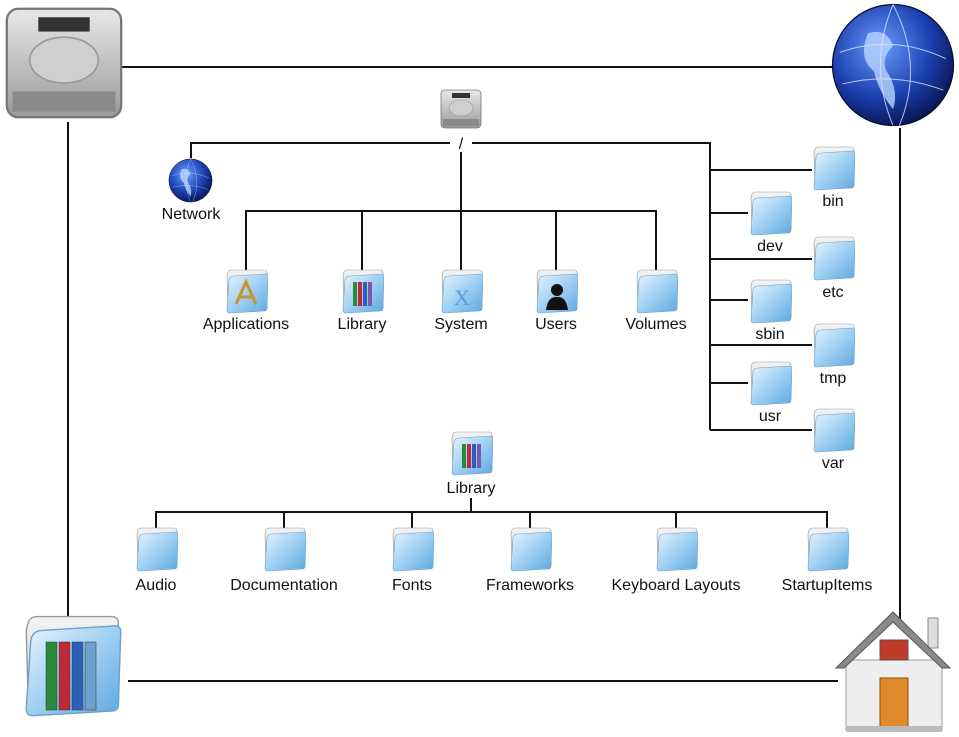 The height and width of the screenshot is (737, 959). I want to click on folder-users: Users, so click(556, 301).